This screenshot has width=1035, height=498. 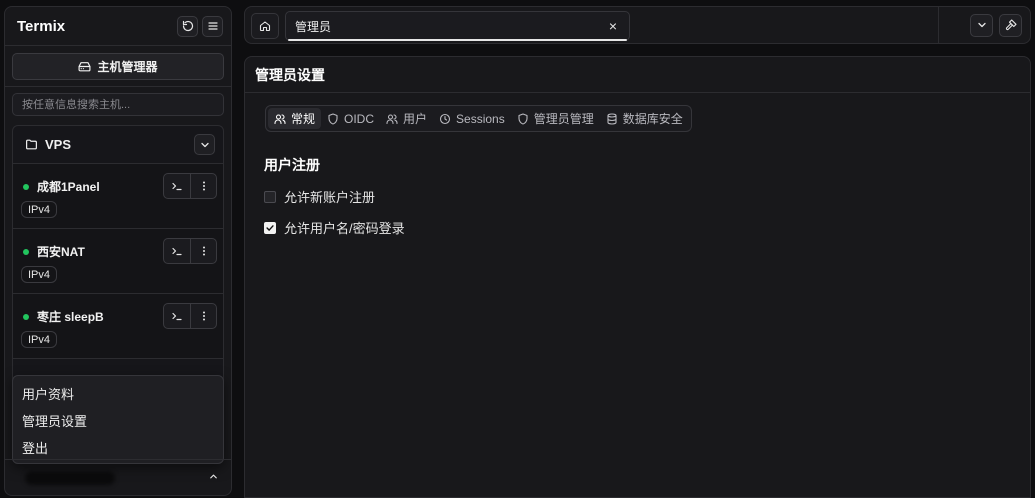 What do you see at coordinates (270, 196) in the screenshot?
I see `allow-registration-checkbox` at bounding box center [270, 196].